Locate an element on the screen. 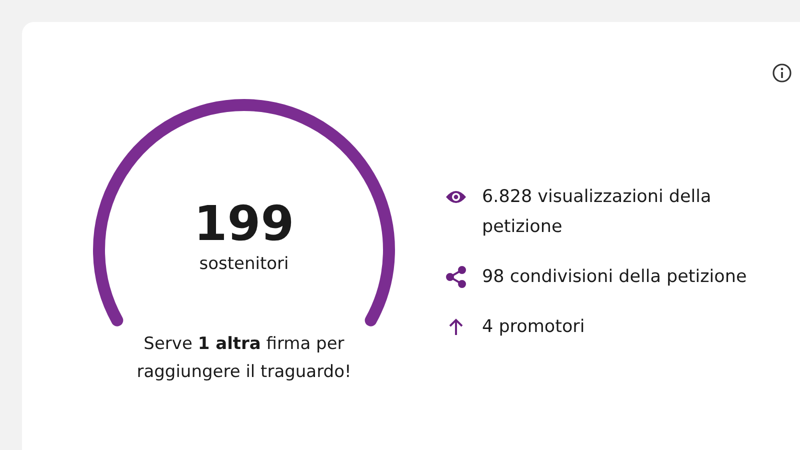 This screenshot has height=450, width=800. arrow-up-icon is located at coordinates (456, 327).